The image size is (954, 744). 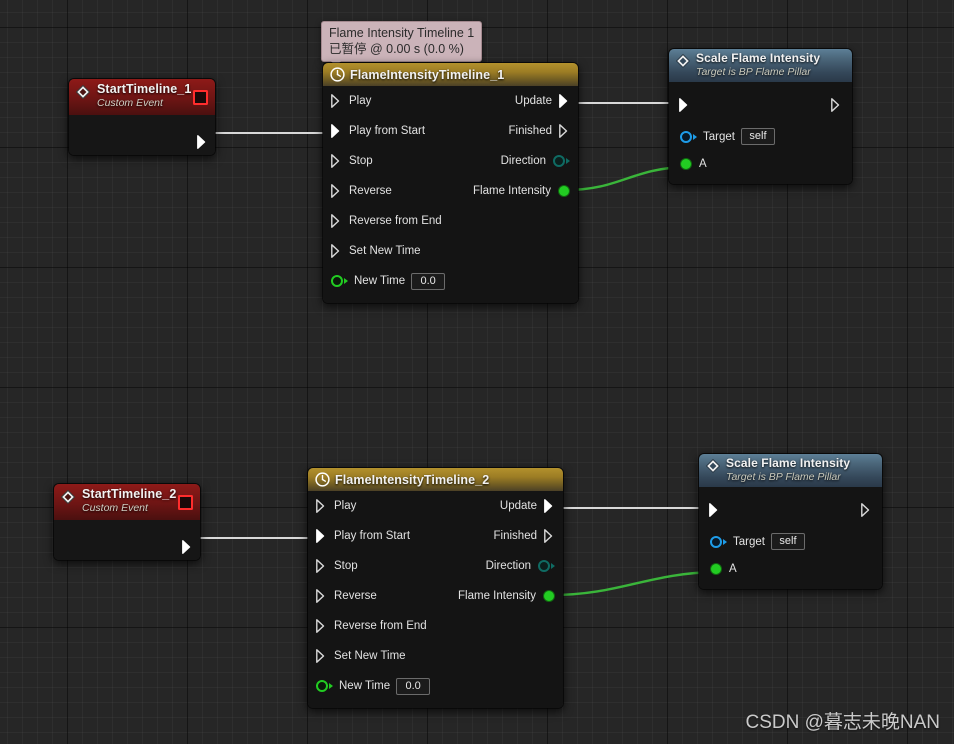 I want to click on pin-label: Set New Time, so click(x=370, y=656).